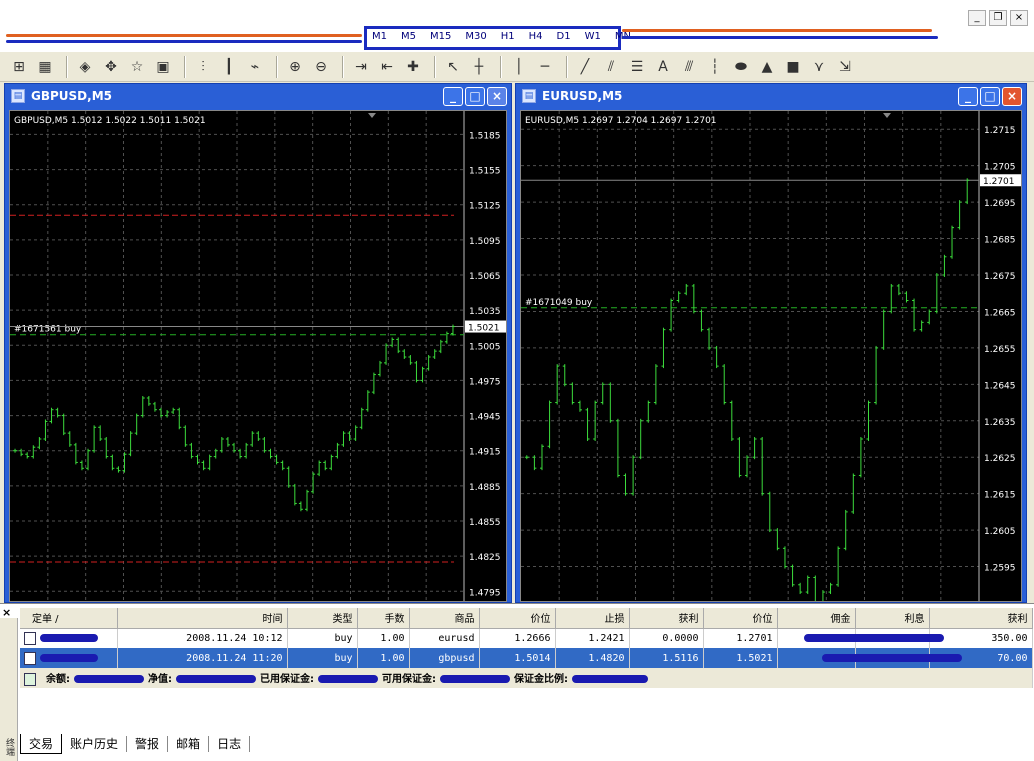 The height and width of the screenshot is (761, 1034). Describe the element at coordinates (526, 678) in the screenshot. I see `balance-cell: 余额: 净值: 已用保证金: 可用保证金: 保证金比例:` at that location.